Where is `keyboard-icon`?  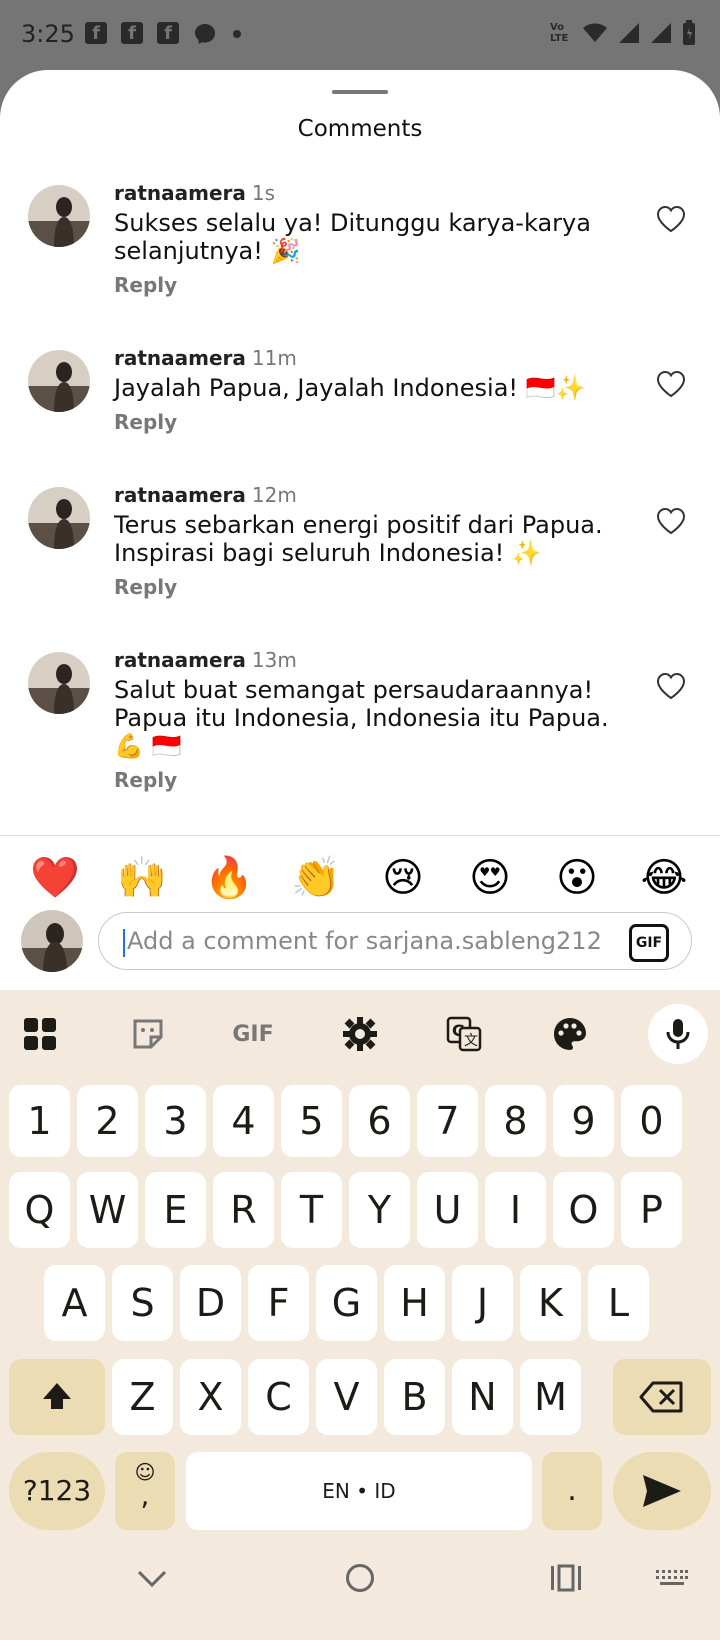 keyboard-icon is located at coordinates (672, 1579).